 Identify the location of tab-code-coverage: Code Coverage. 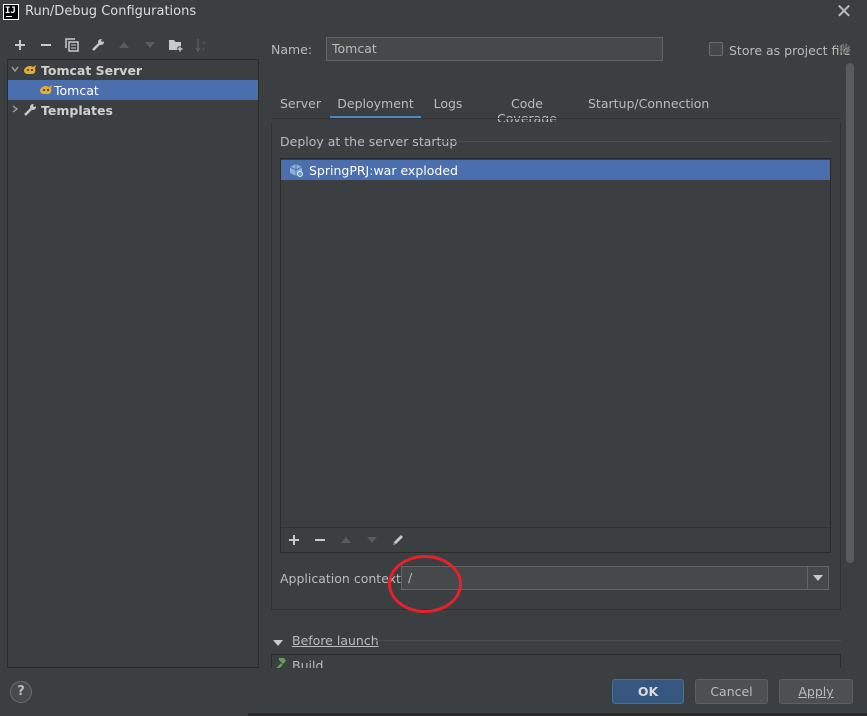
(527, 109).